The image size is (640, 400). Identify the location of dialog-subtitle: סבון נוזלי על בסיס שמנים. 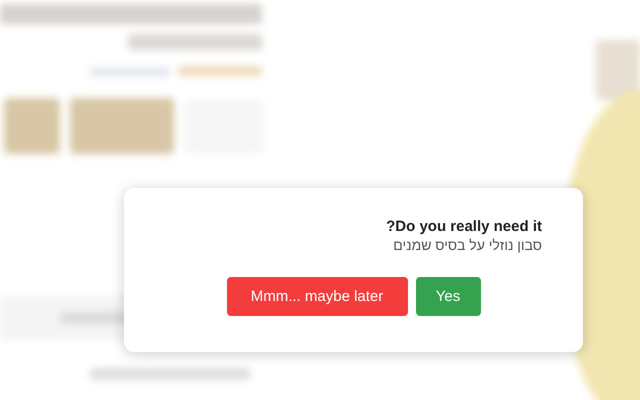
(467, 245).